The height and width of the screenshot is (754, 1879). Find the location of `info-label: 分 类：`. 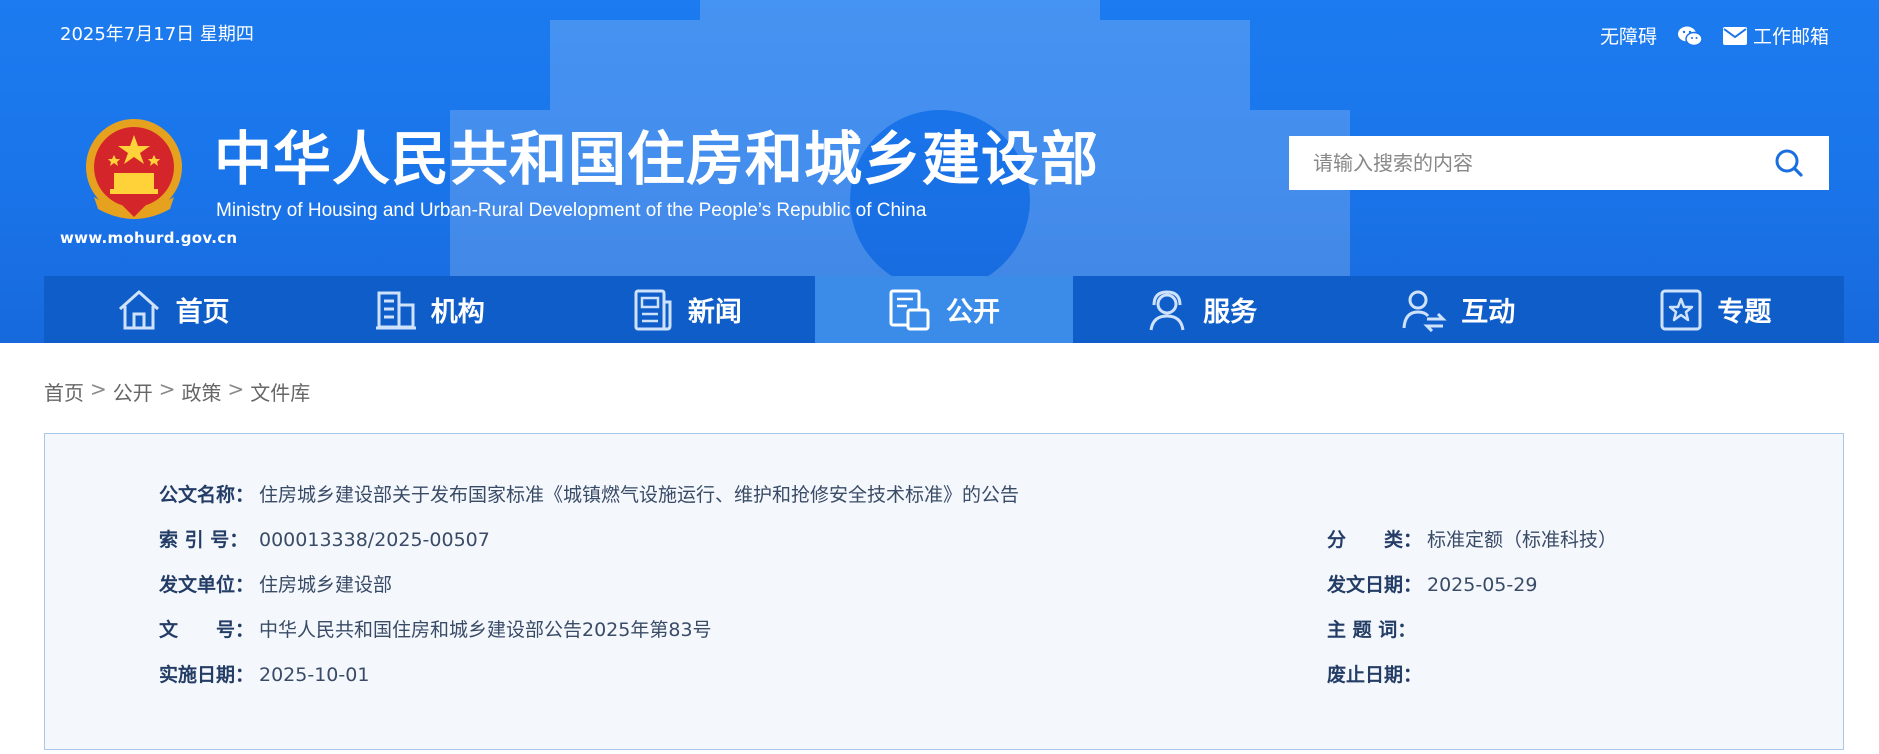

info-label: 分 类： is located at coordinates (1375, 540).